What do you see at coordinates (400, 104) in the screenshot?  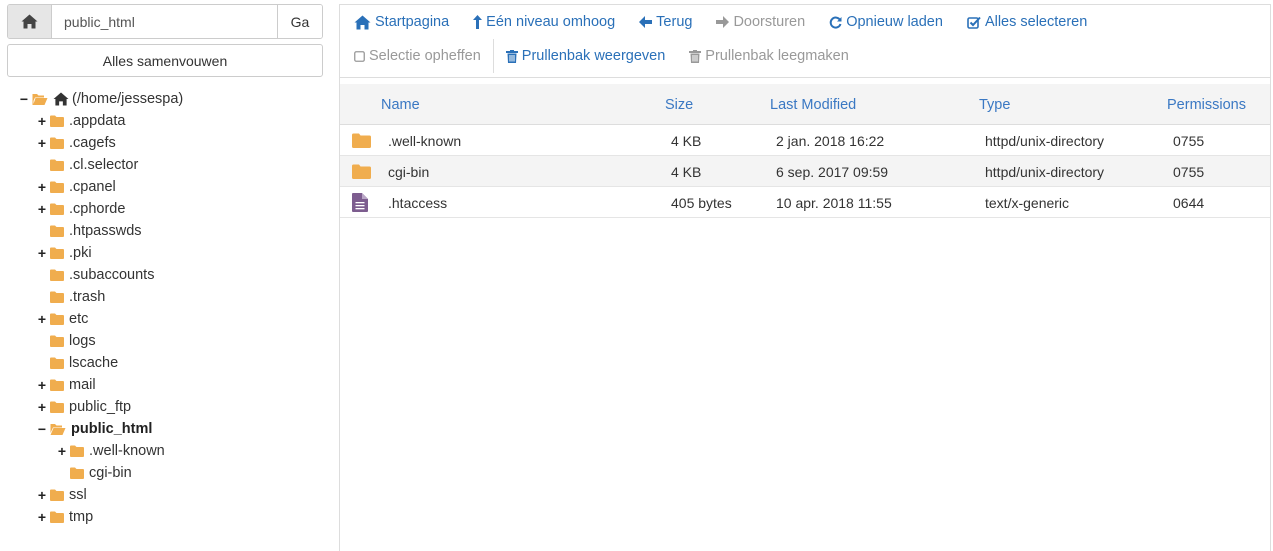 I see `column-header-name: Name` at bounding box center [400, 104].